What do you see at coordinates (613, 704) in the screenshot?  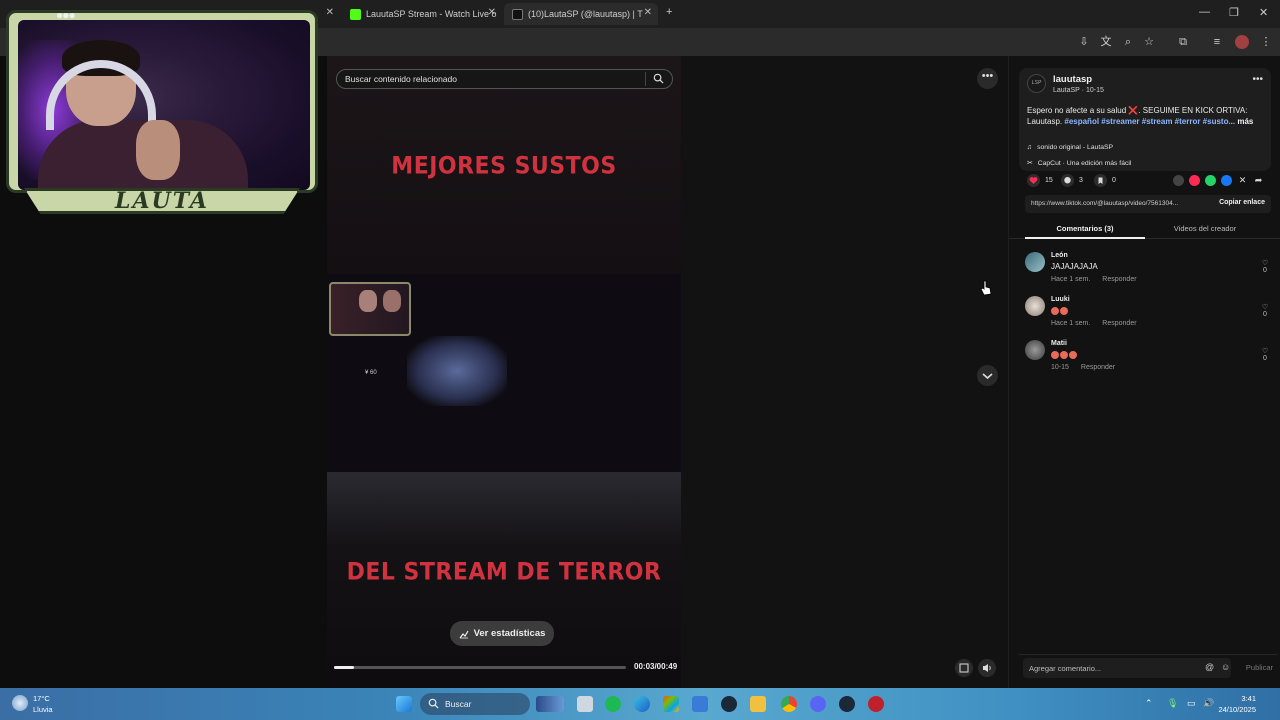 I see `spotify-icon` at bounding box center [613, 704].